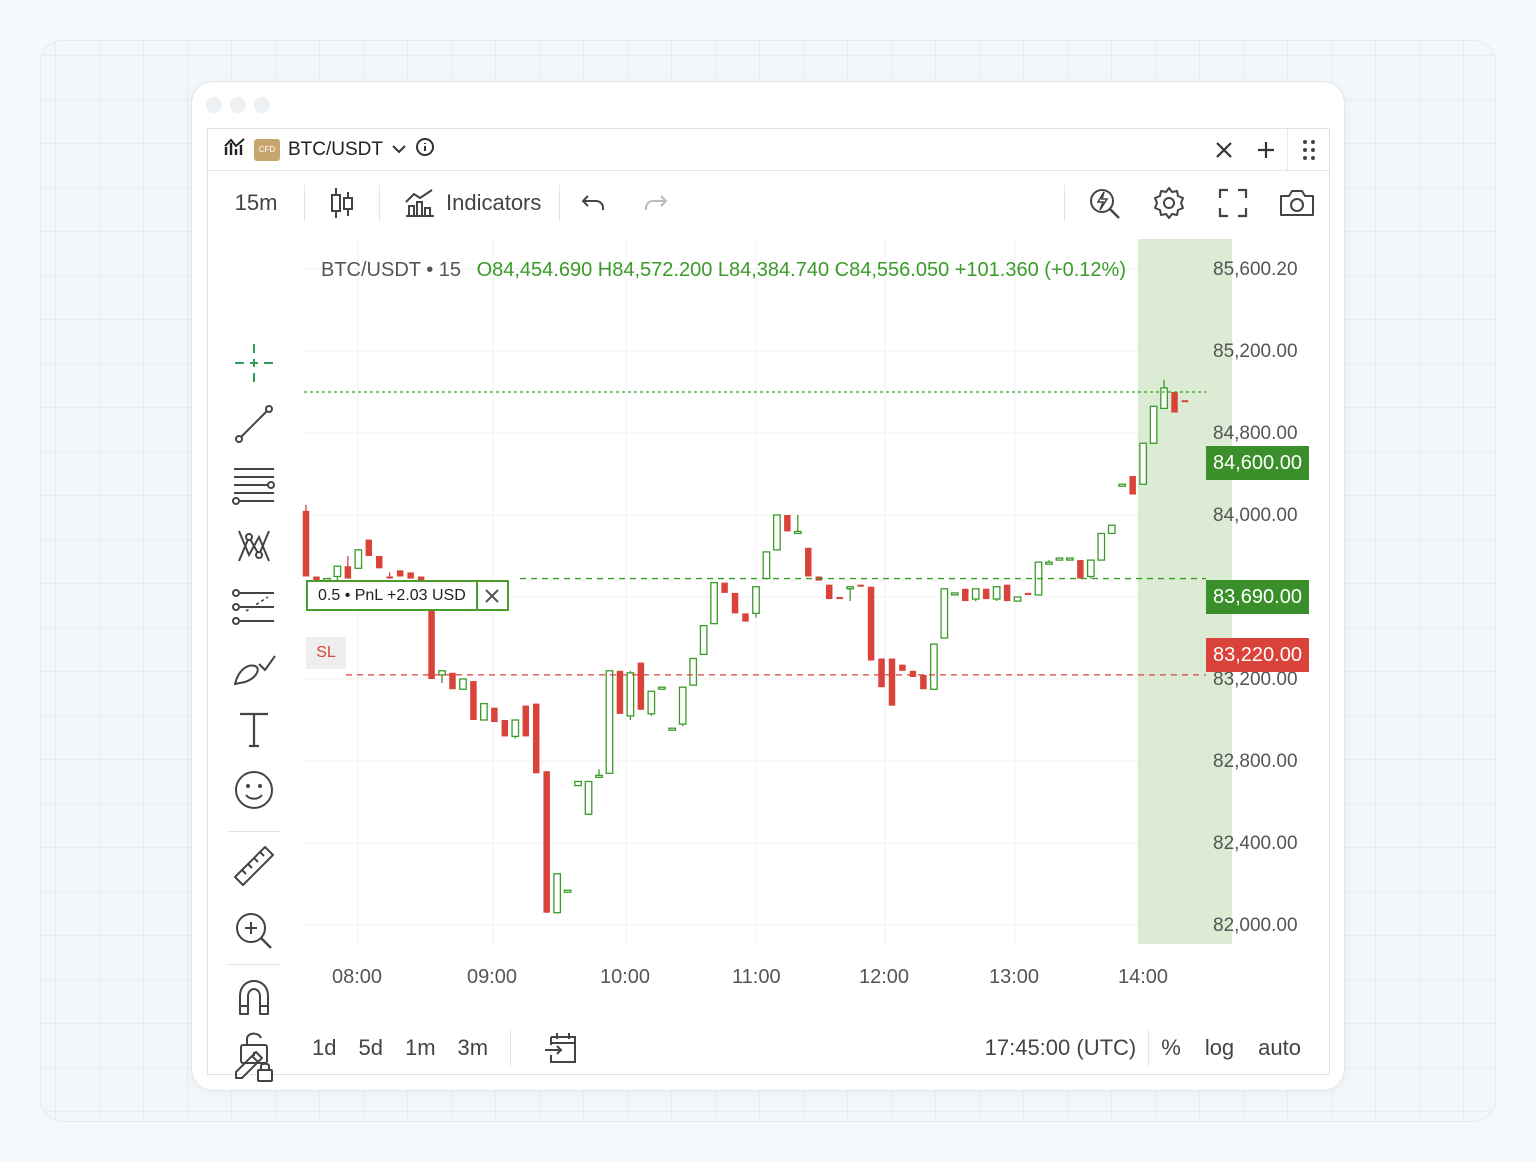 The width and height of the screenshot is (1536, 1162). What do you see at coordinates (1279, 1048) in the screenshot?
I see `auto-scale-toggle: auto` at bounding box center [1279, 1048].